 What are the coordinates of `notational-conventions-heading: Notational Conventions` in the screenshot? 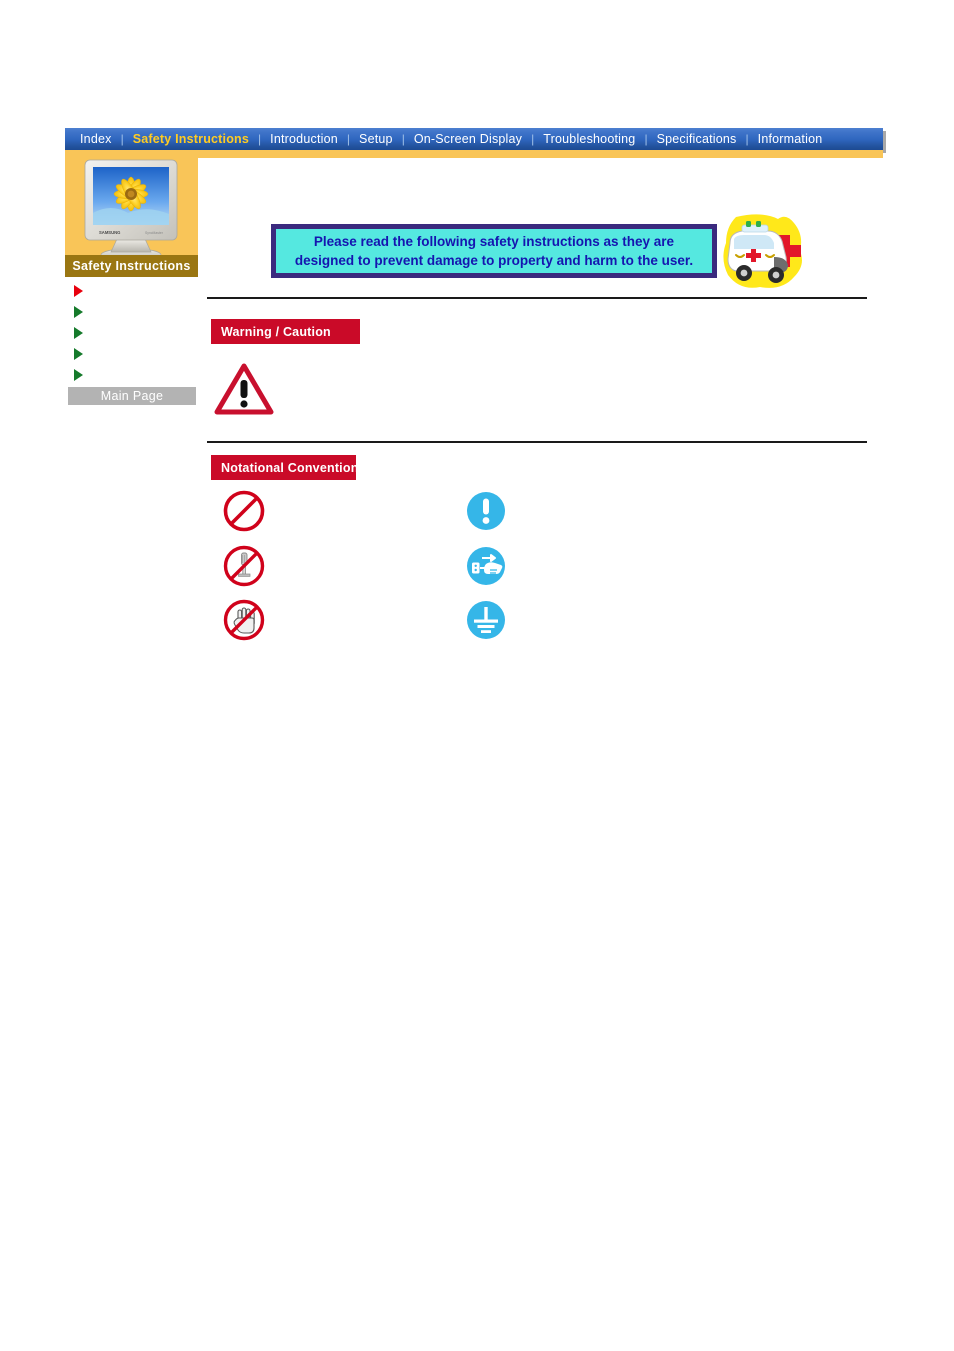 It's located at (288, 467).